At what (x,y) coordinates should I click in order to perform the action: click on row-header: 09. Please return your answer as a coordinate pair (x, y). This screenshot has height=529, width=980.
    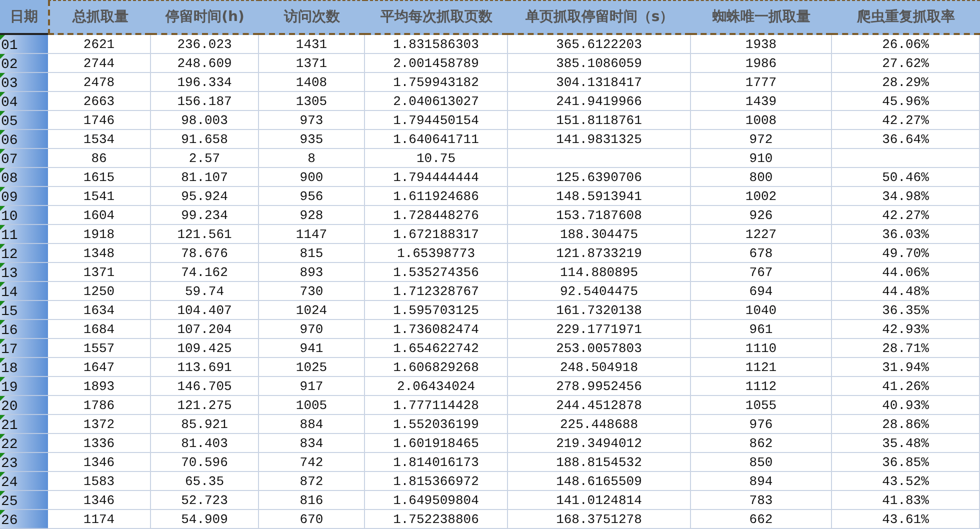
    Looking at the image, I should click on (24, 196).